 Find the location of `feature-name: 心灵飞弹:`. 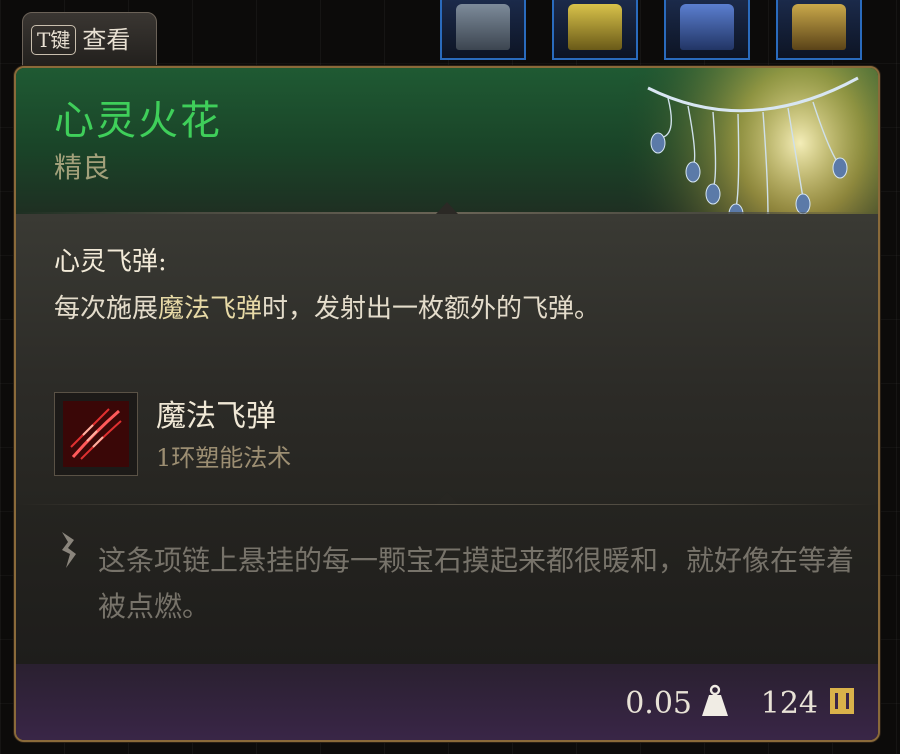

feature-name: 心灵飞弹: is located at coordinates (110, 262).